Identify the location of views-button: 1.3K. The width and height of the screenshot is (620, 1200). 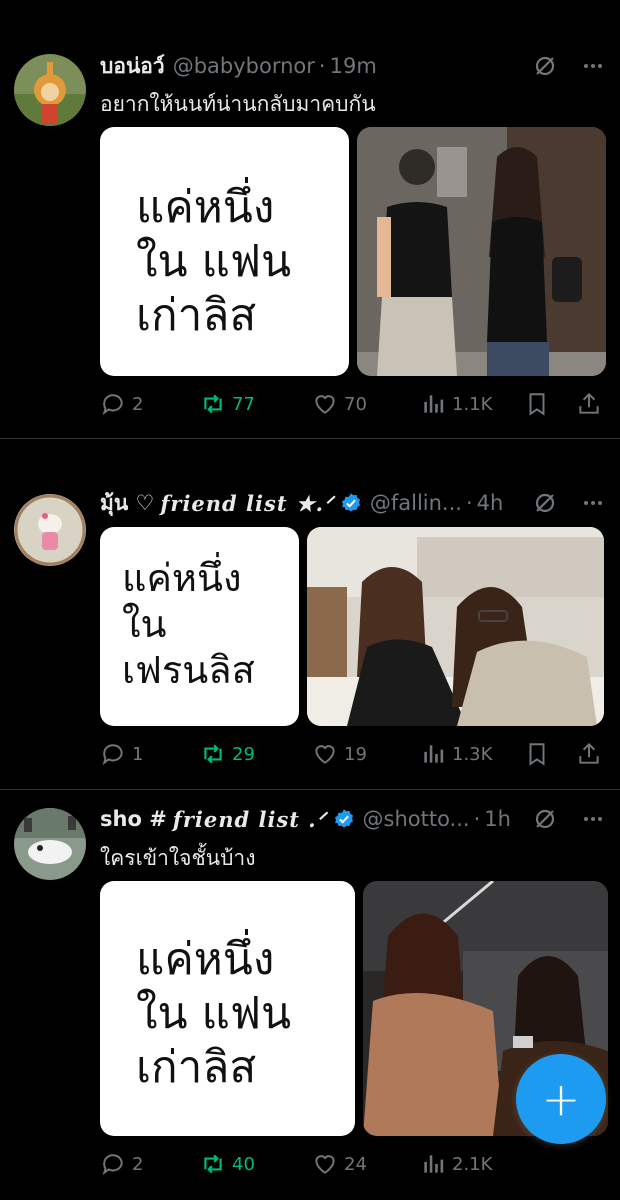
(472, 754).